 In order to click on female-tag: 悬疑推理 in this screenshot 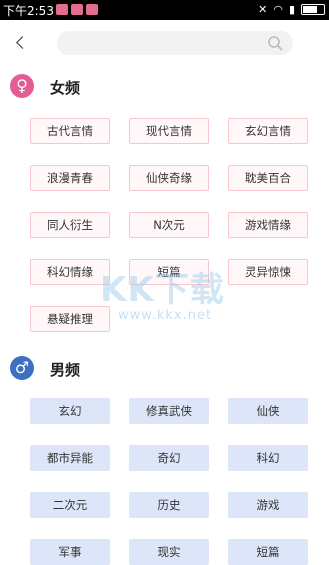, I will do `click(70, 319)`.